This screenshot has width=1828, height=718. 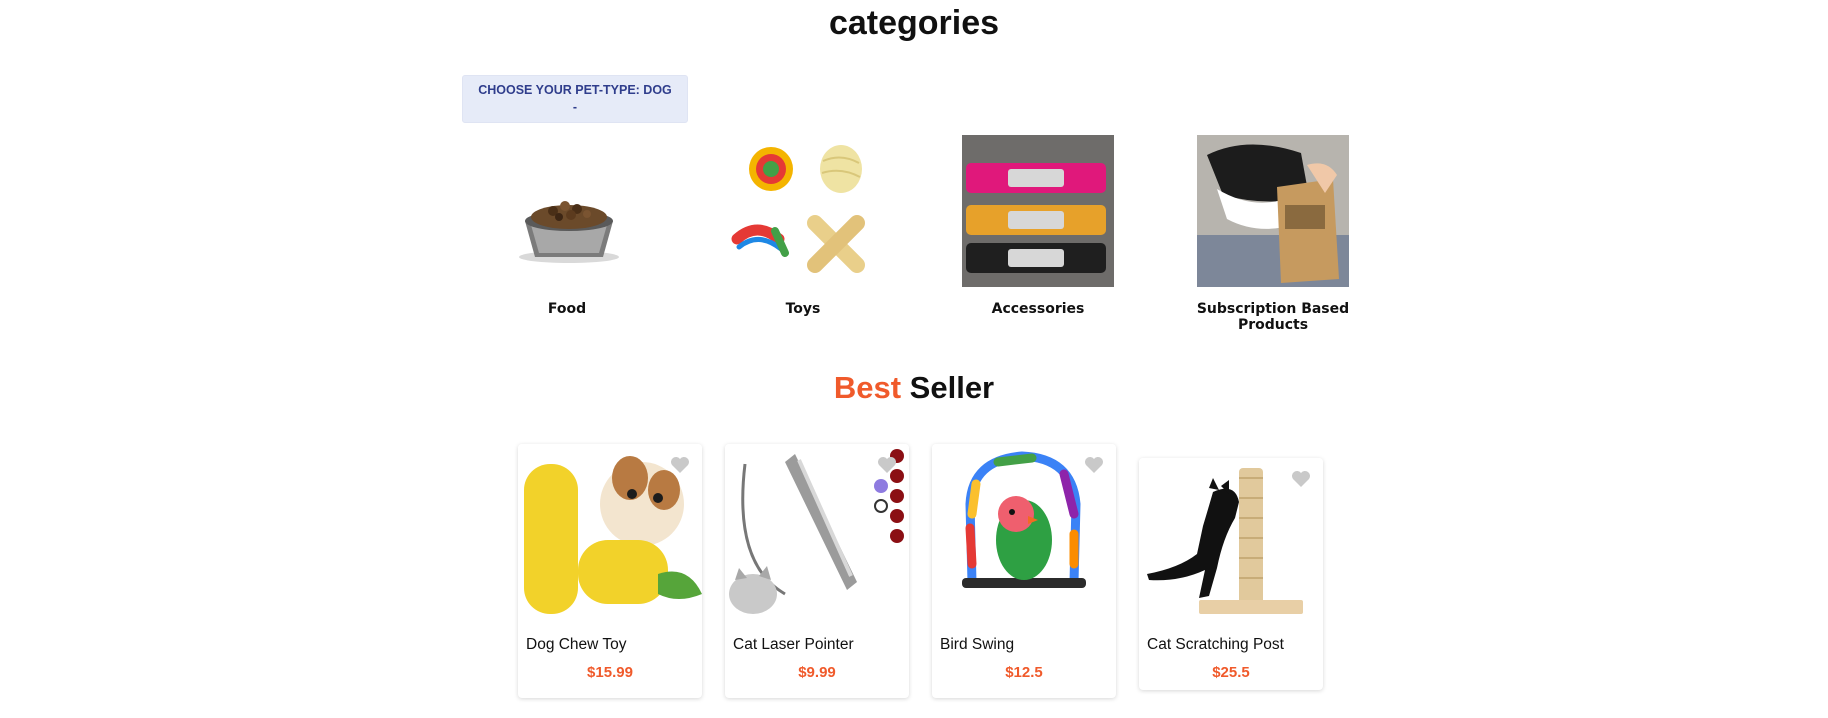 What do you see at coordinates (576, 644) in the screenshot?
I see `product-name: Dog Chew Toy` at bounding box center [576, 644].